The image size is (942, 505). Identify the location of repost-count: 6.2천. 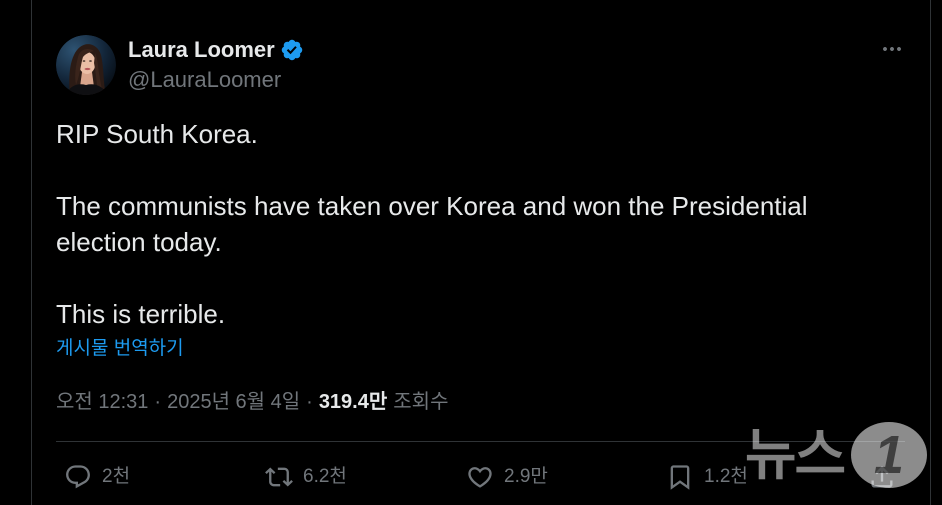
(325, 476).